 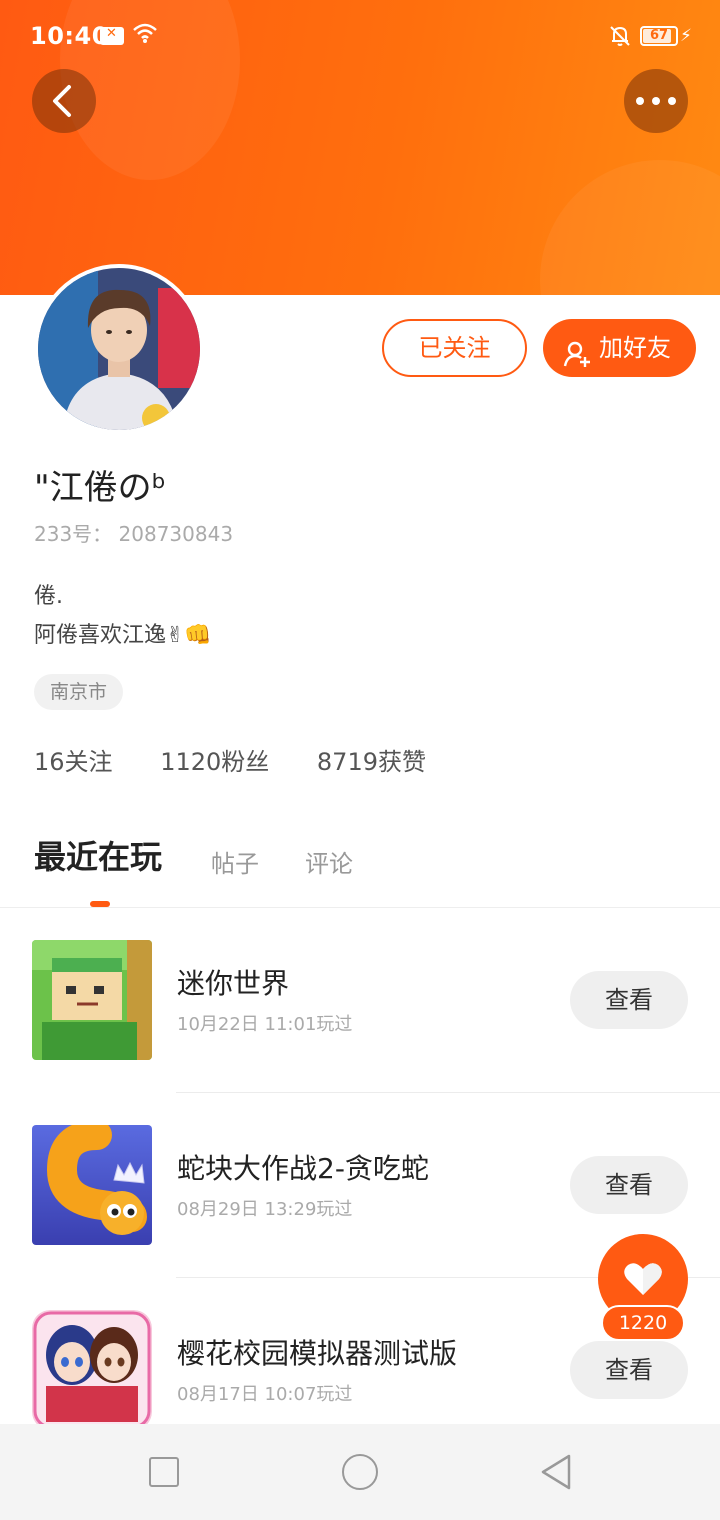 I want to click on tab-comments: 评论, so click(x=329, y=861).